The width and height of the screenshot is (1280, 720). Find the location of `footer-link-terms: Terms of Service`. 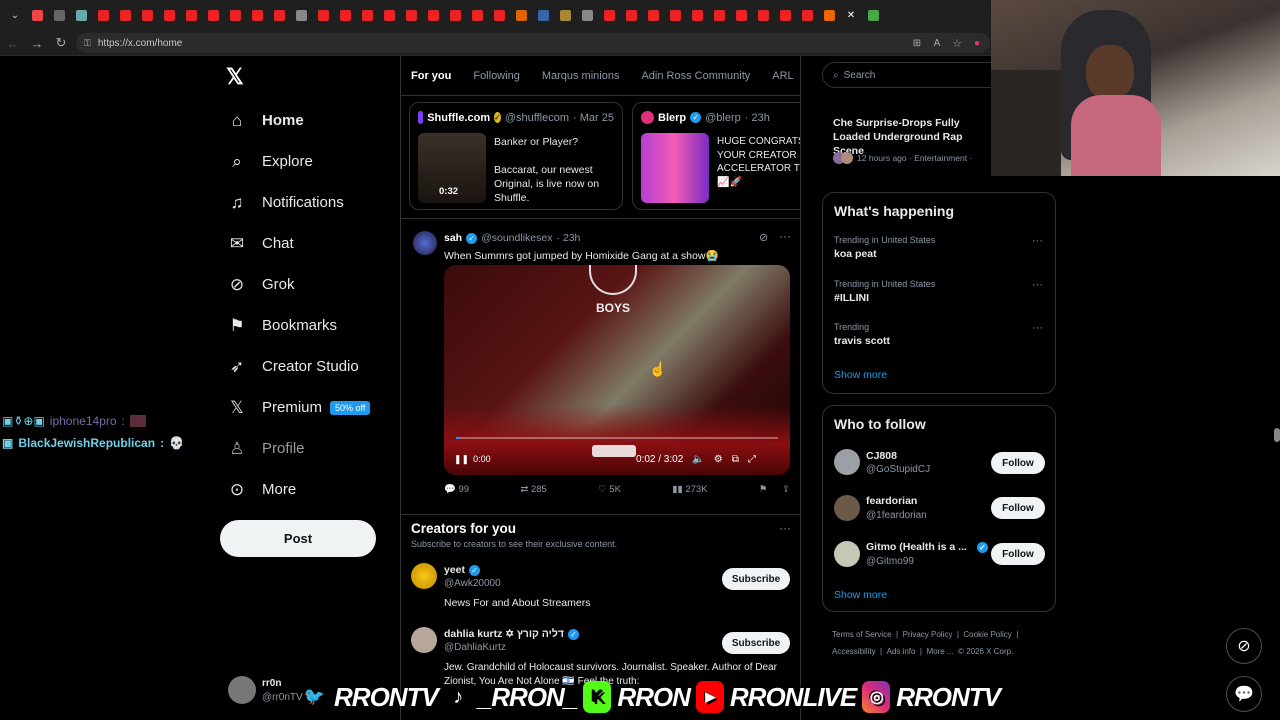

footer-link-terms: Terms of Service is located at coordinates (862, 634).